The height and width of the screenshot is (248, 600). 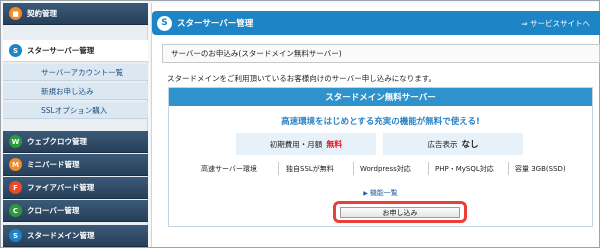 What do you see at coordinates (555, 23) in the screenshot?
I see `service-site-link: ⇒ サービスサイトへ` at bounding box center [555, 23].